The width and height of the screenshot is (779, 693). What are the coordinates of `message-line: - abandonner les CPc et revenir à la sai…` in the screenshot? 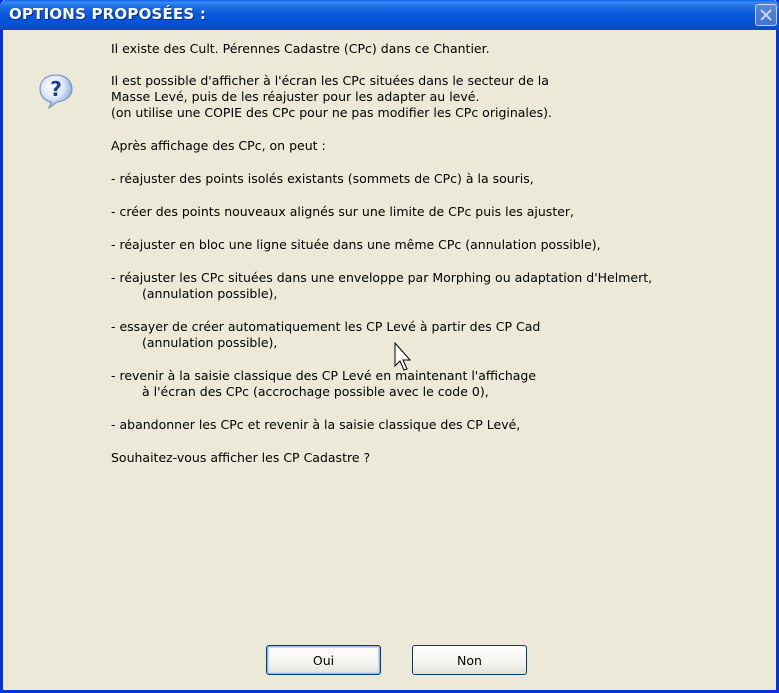 It's located at (316, 424).